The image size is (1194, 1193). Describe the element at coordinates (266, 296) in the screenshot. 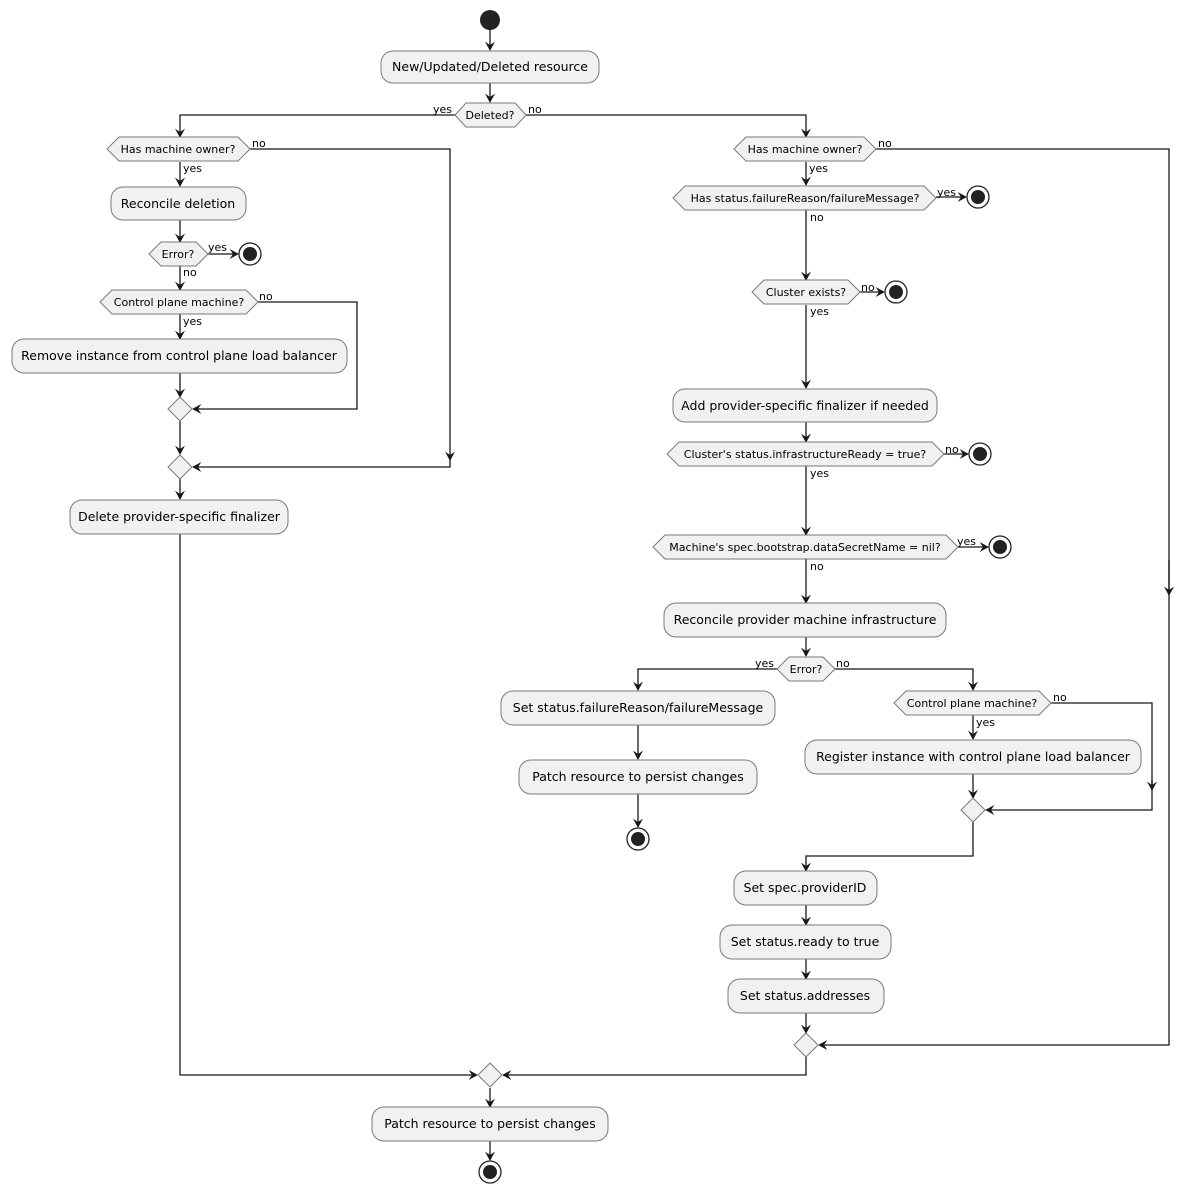

I see `label-del-cp-no: no` at that location.